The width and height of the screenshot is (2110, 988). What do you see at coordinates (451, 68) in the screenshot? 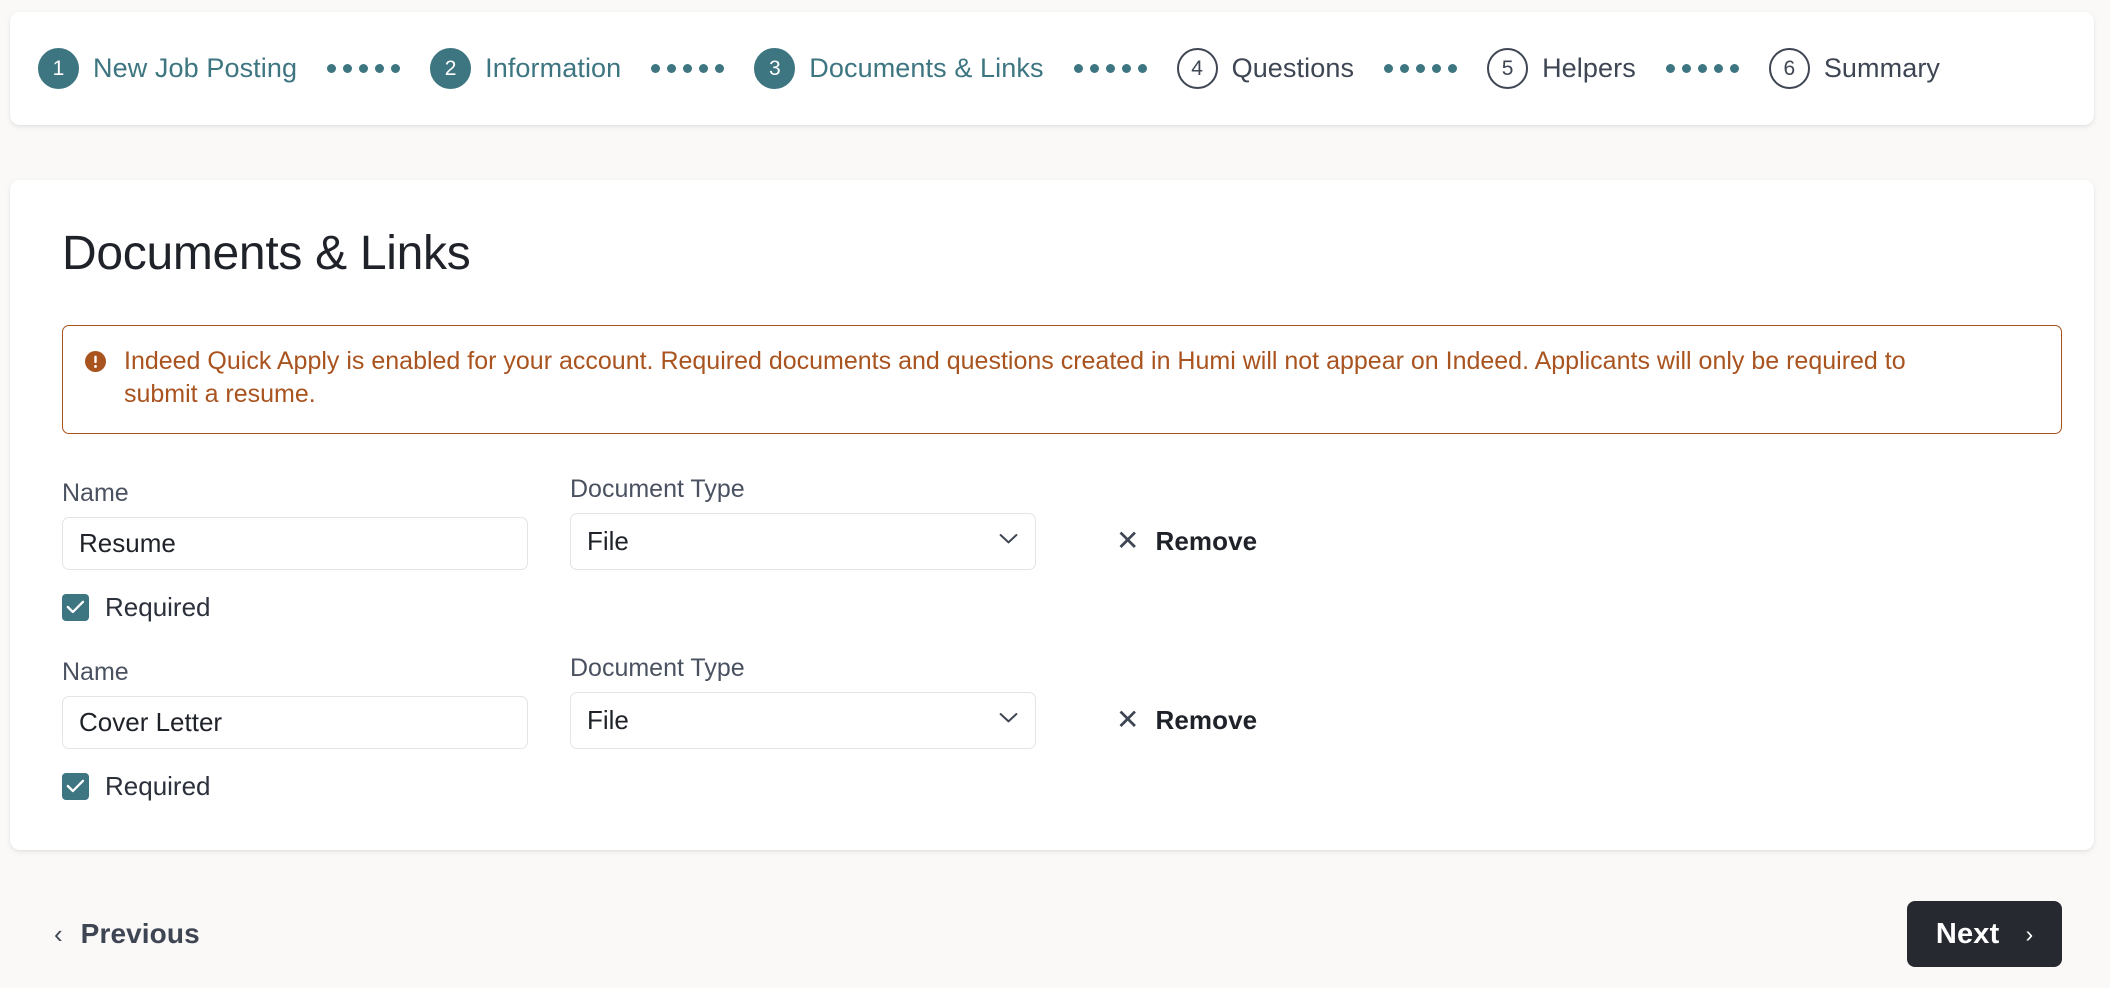
I see `step-number-2: 2` at bounding box center [451, 68].